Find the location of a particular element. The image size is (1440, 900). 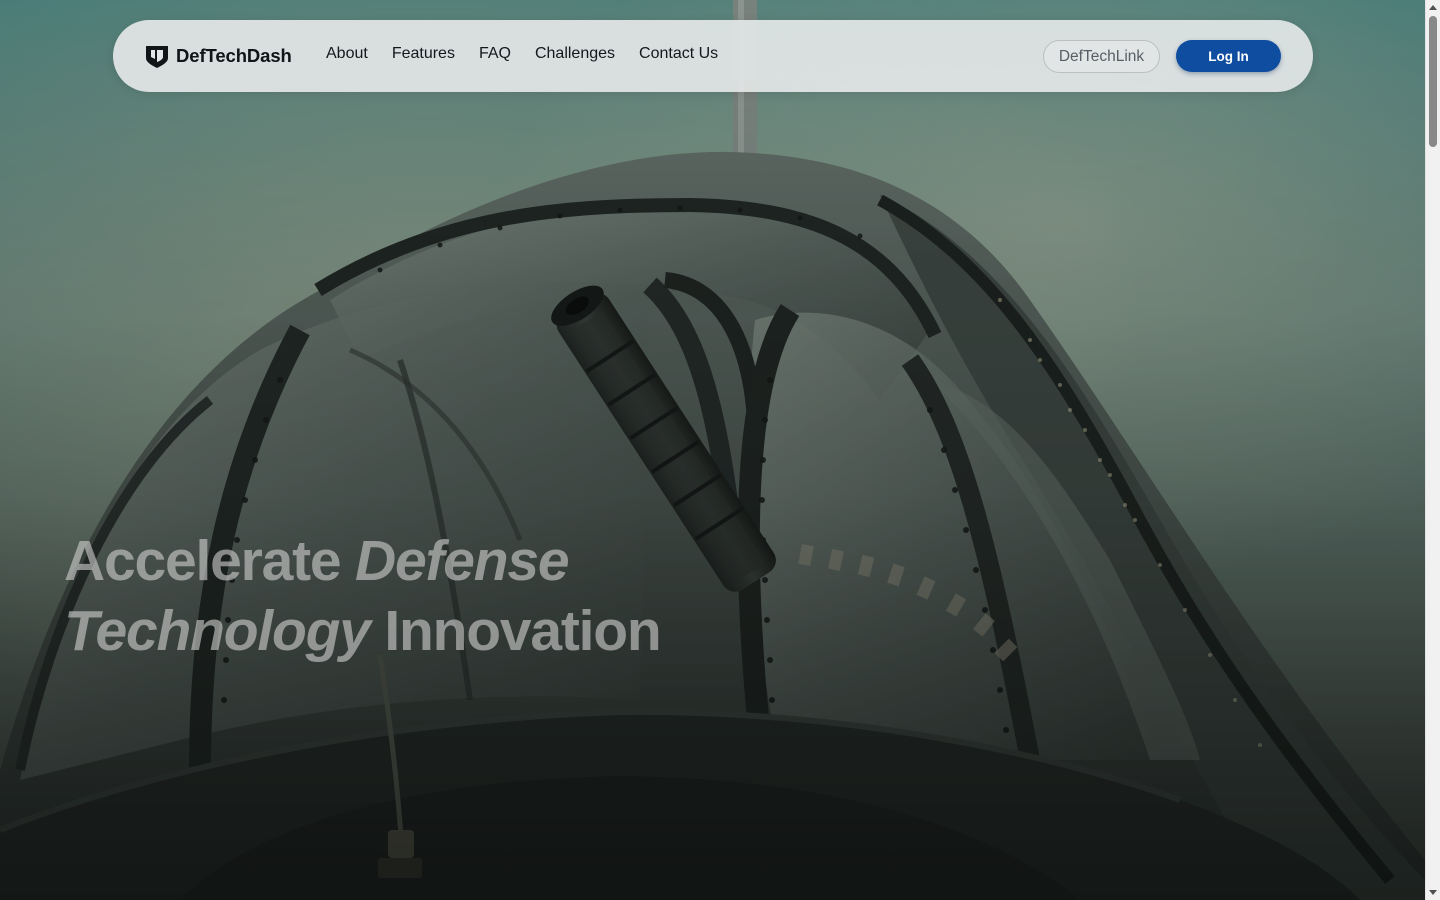

hero-headline-line-1: Accelerate Defense is located at coordinates (362, 561).